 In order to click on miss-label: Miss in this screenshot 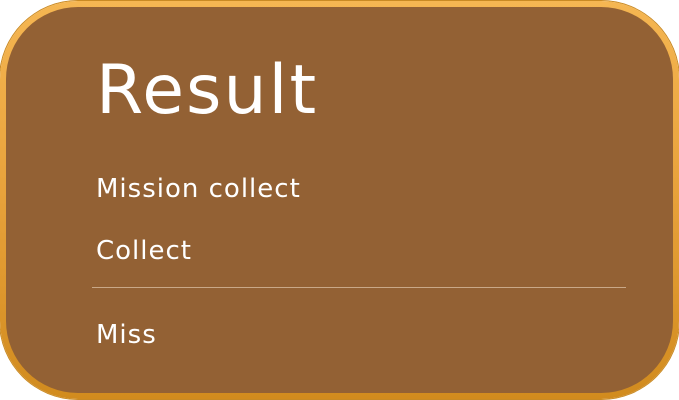, I will do `click(126, 335)`.